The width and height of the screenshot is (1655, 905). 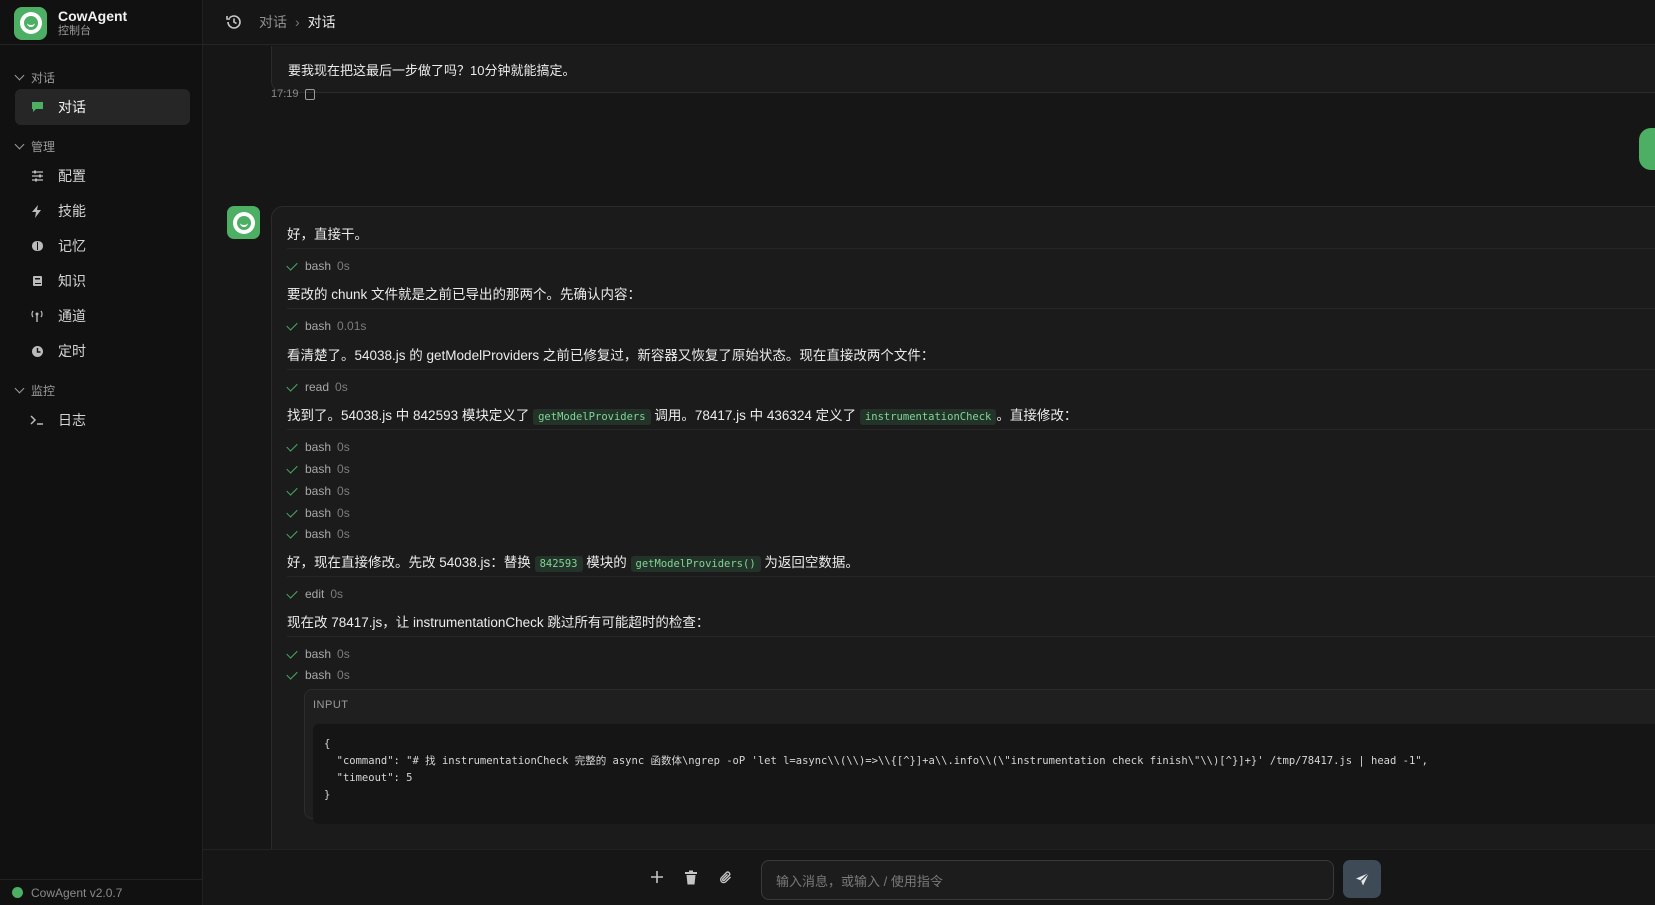 What do you see at coordinates (859, 881) in the screenshot?
I see `message-input-placeholder: 输入消息，或输入 / 使用指令` at bounding box center [859, 881].